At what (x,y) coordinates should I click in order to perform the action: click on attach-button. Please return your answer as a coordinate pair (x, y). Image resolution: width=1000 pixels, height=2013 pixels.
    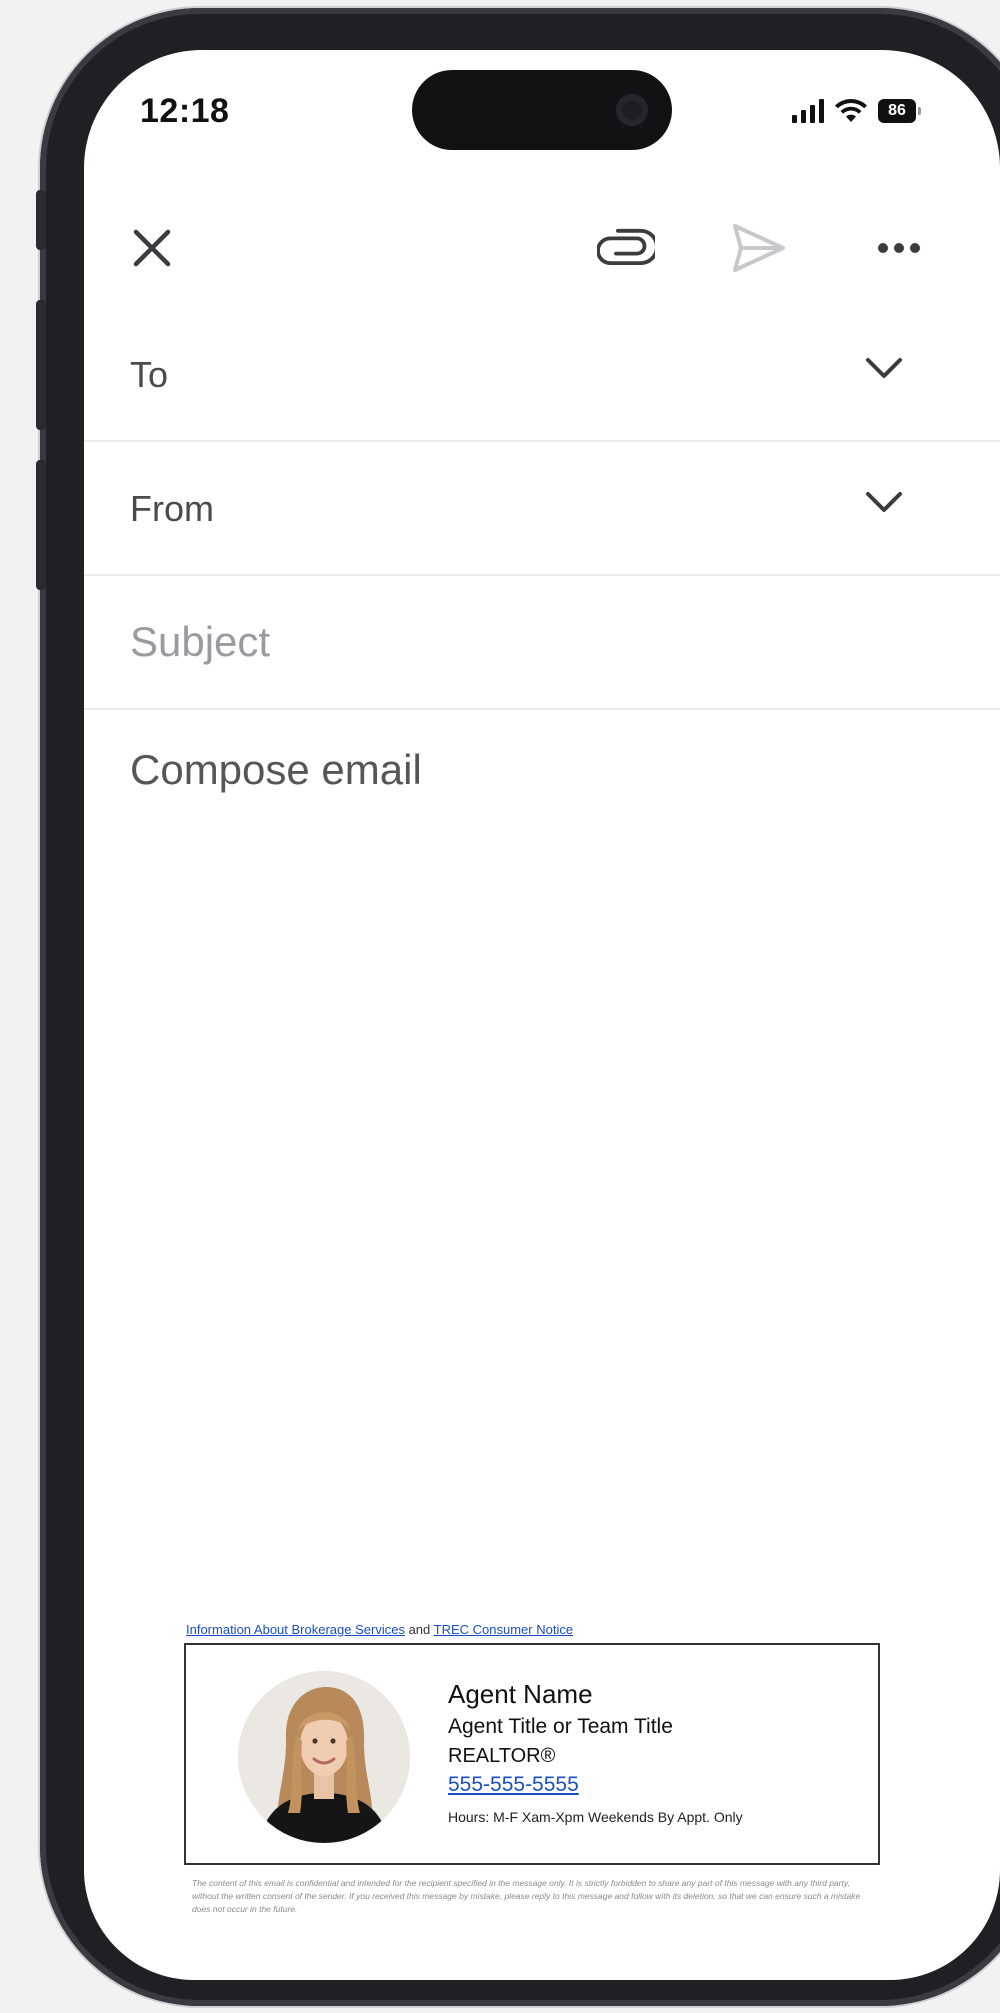
    Looking at the image, I should click on (626, 248).